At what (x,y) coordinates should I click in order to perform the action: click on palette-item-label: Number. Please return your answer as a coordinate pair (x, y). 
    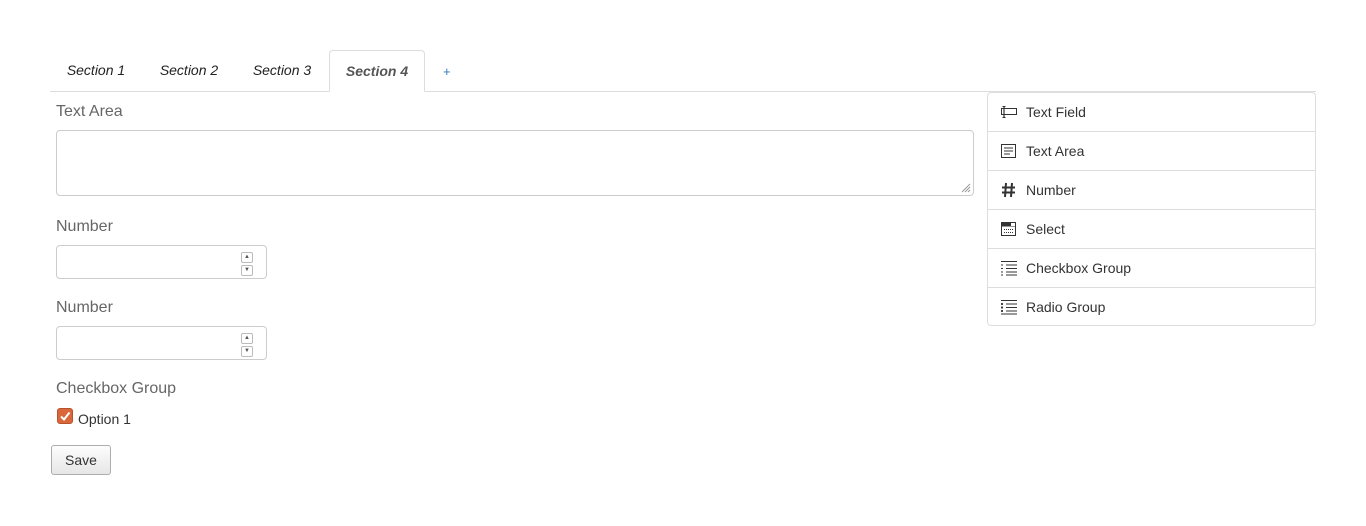
    Looking at the image, I should click on (1051, 190).